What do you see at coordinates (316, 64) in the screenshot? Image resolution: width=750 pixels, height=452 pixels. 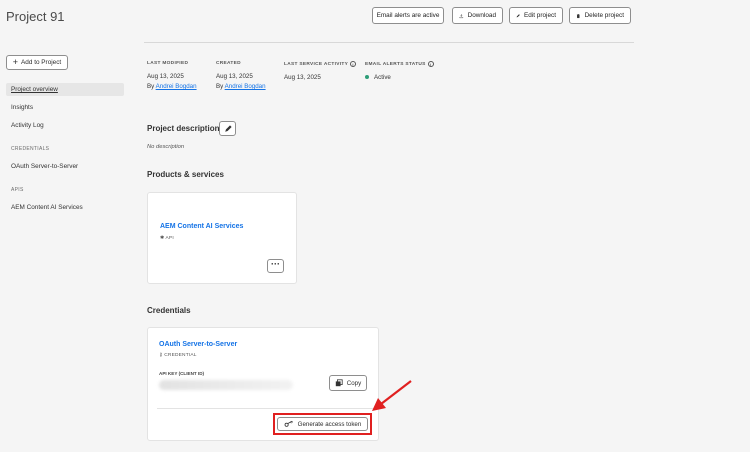 I see `meta-label: LAST SERVICE ACTIVITY` at bounding box center [316, 64].